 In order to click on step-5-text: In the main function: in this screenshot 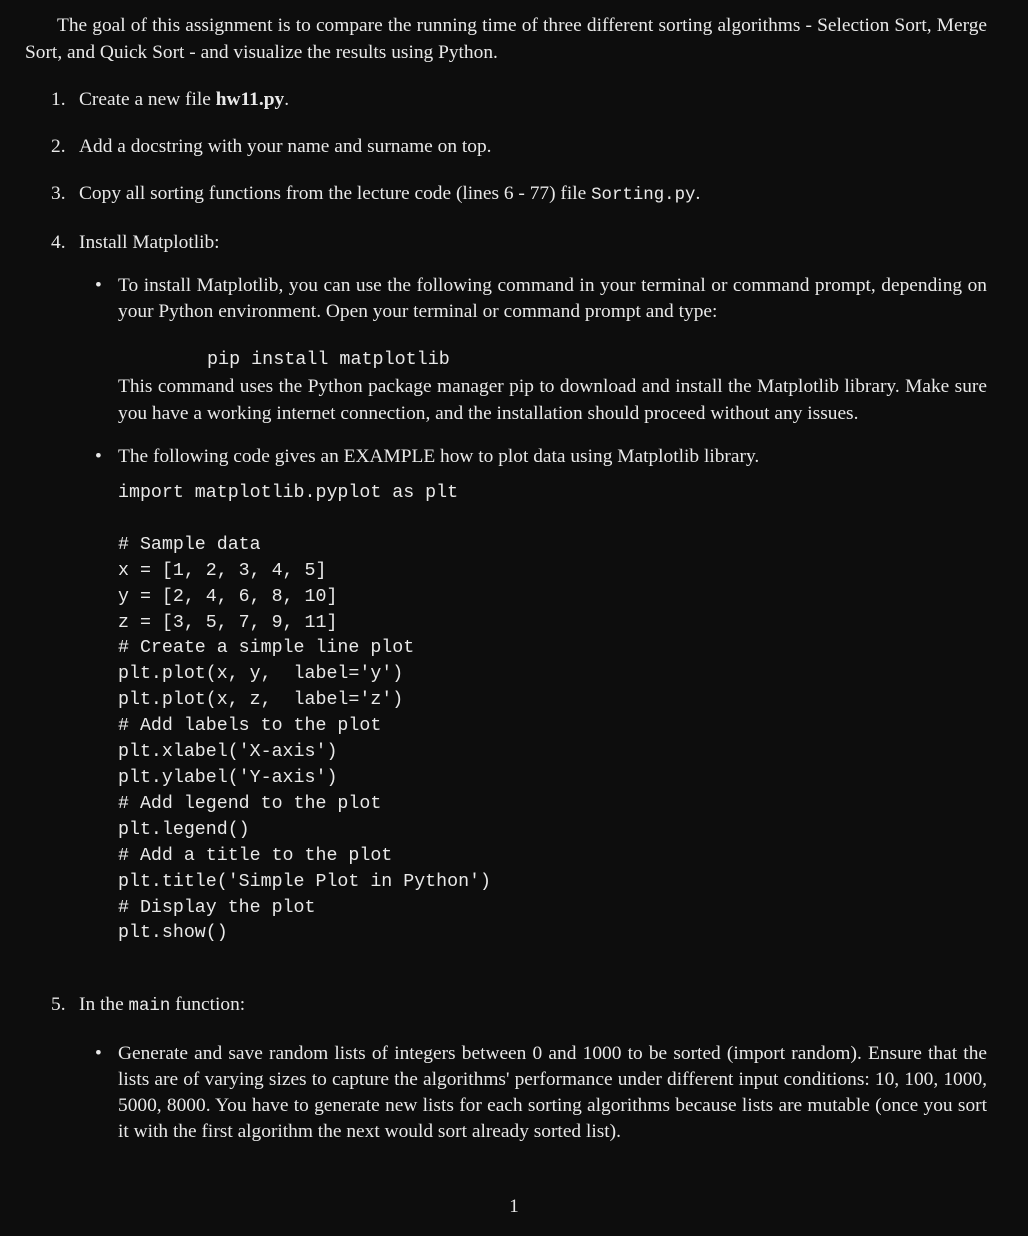, I will do `click(533, 1005)`.